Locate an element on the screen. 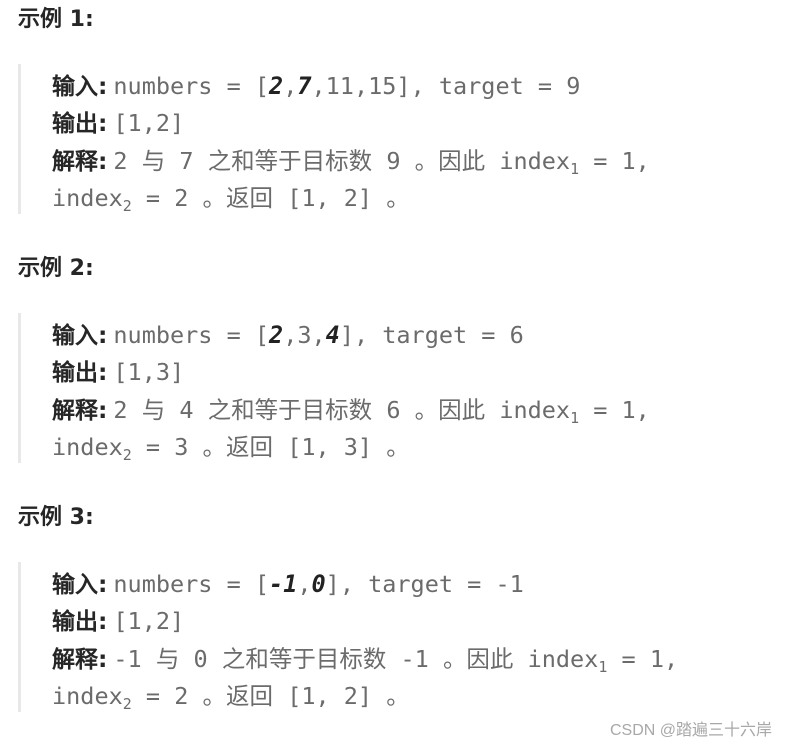 The image size is (786, 747). explanation-line: 解释: -1 与 0 之和等于目标数 -1 。因此 index1 = 1, is located at coordinates (365, 659).